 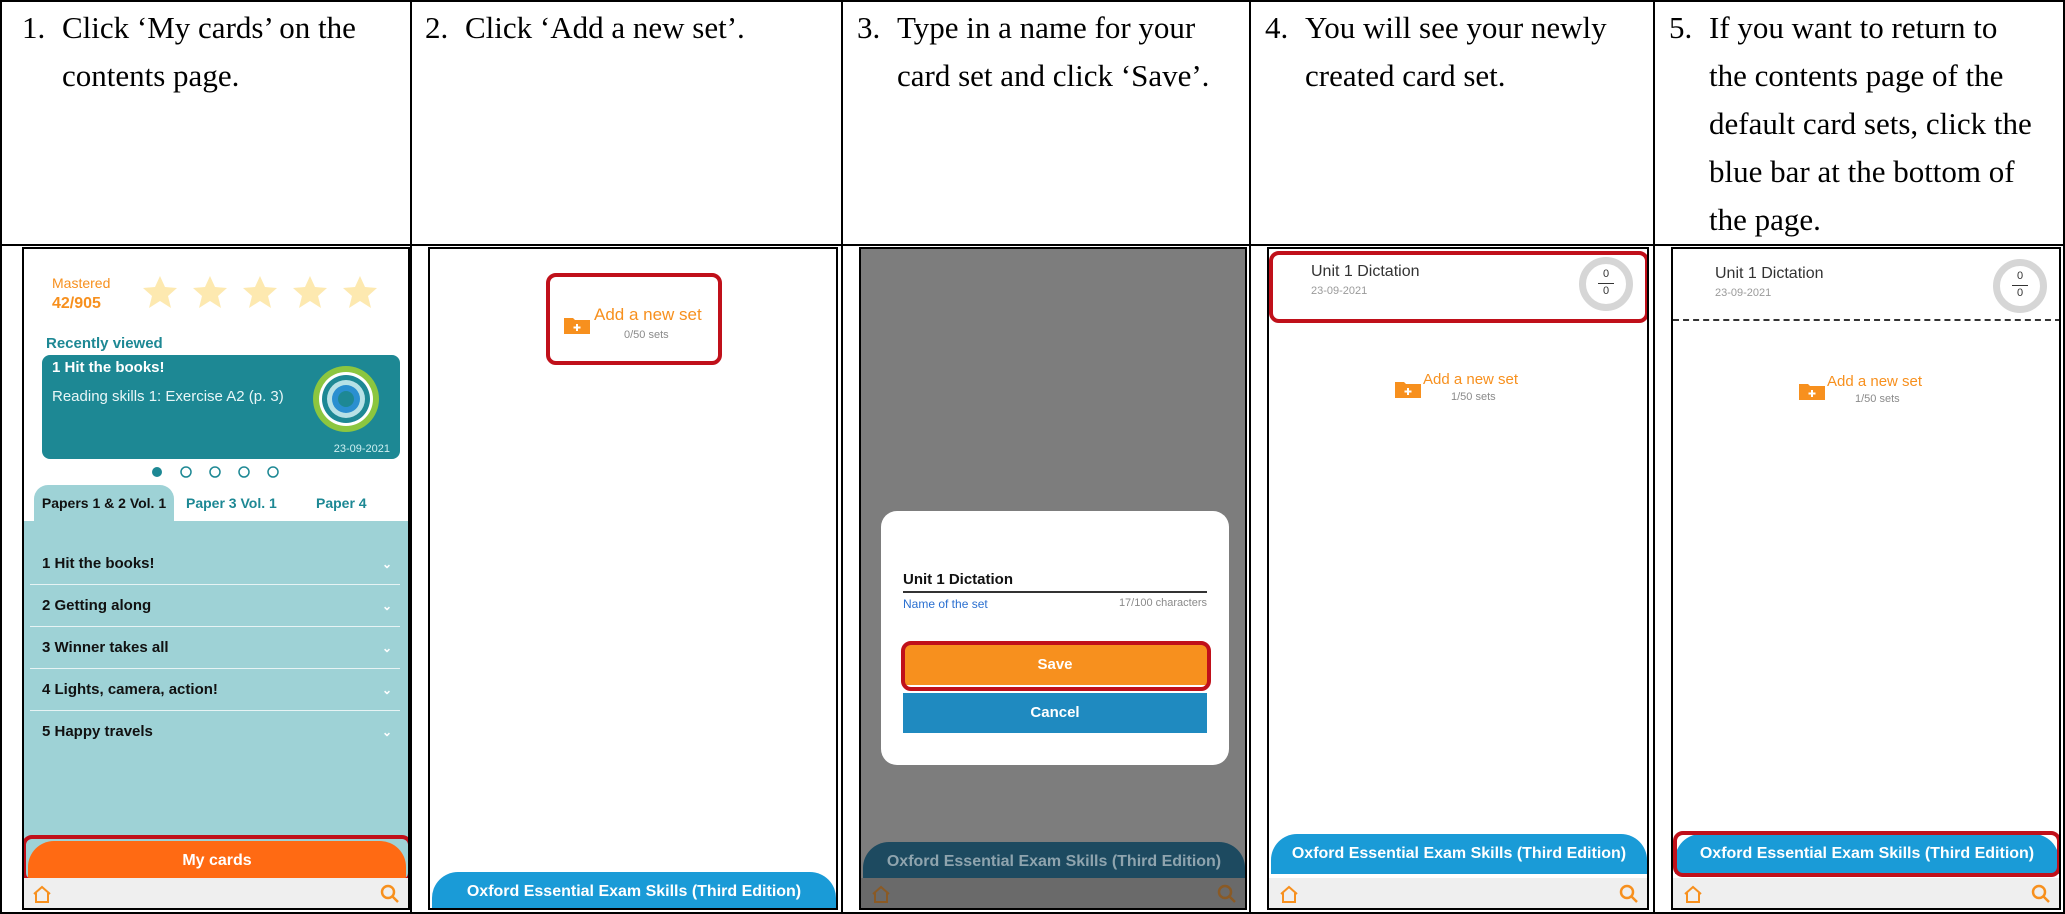 I want to click on step-line: blue bar at the bottom of, so click(x=1862, y=171).